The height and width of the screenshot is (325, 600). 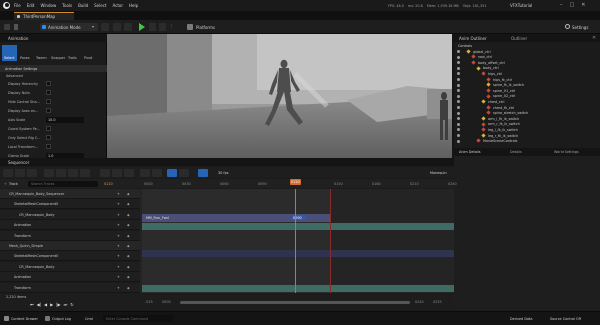 I want to click on content-drawer-button: Content Drawer, so click(x=24, y=319).